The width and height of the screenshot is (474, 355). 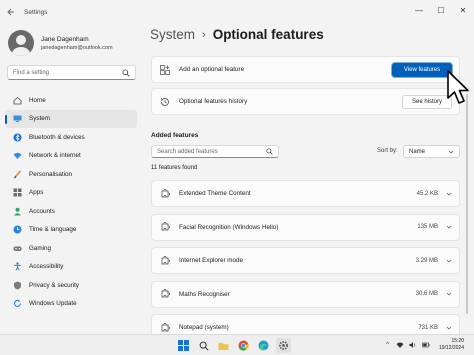 I want to click on sidebar-item-privacy: Privacy & security, so click(x=71, y=285).